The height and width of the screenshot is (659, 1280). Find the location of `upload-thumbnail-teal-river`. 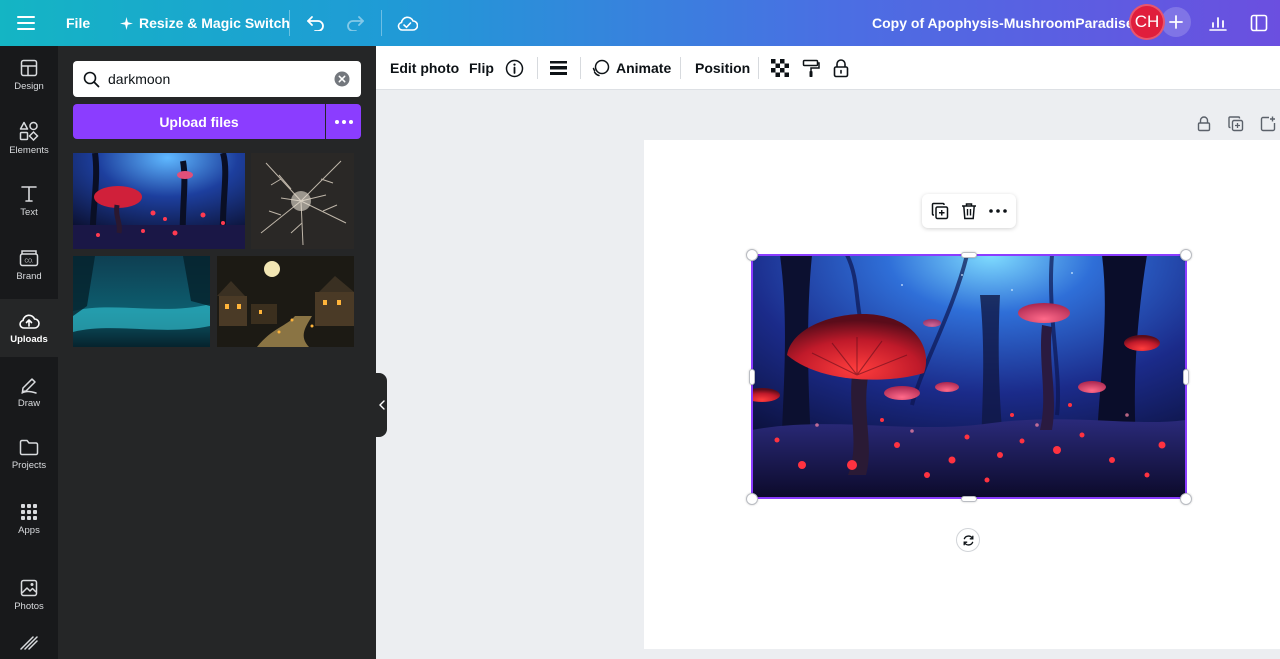

upload-thumbnail-teal-river is located at coordinates (141, 301).